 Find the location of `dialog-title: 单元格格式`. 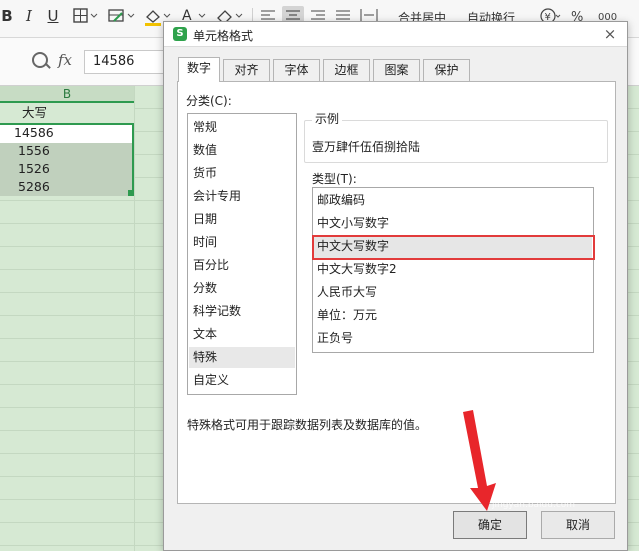

dialog-title: 单元格格式 is located at coordinates (223, 36).